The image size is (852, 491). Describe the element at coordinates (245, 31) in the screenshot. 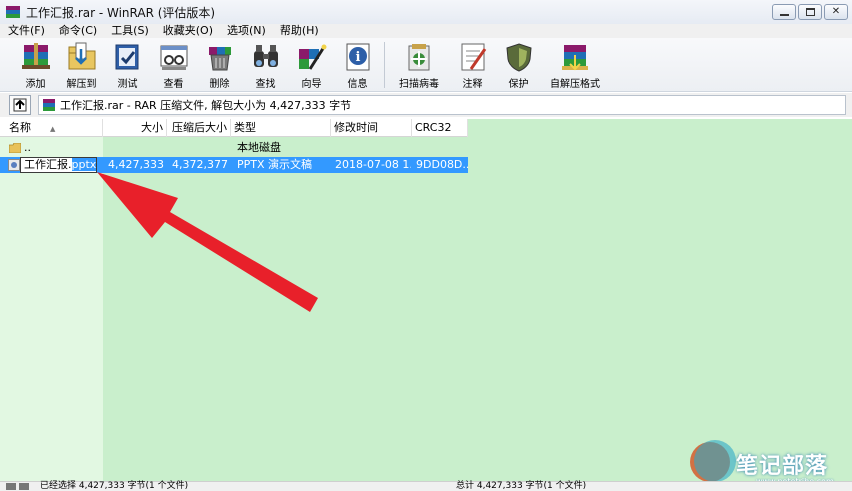

I see `menu-options: 选项(N)` at that location.